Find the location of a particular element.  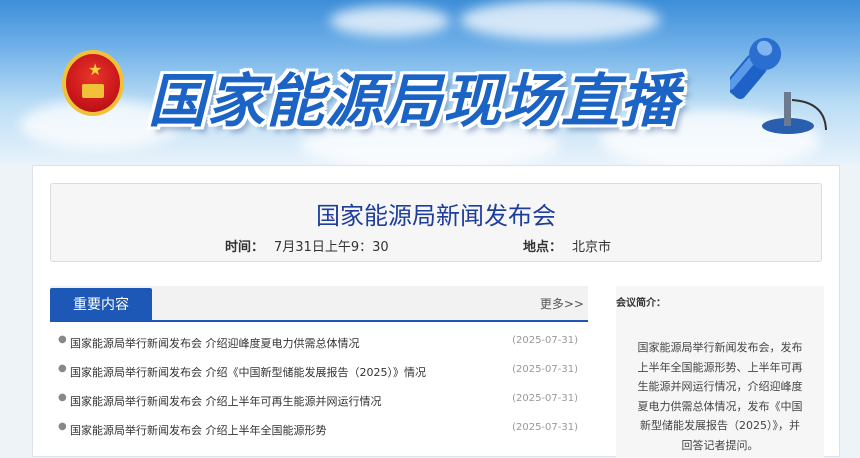

news-title-link: 国家能源局举行新闻发布会 介绍上半年可再生能源并网运行情况 is located at coordinates (226, 401).